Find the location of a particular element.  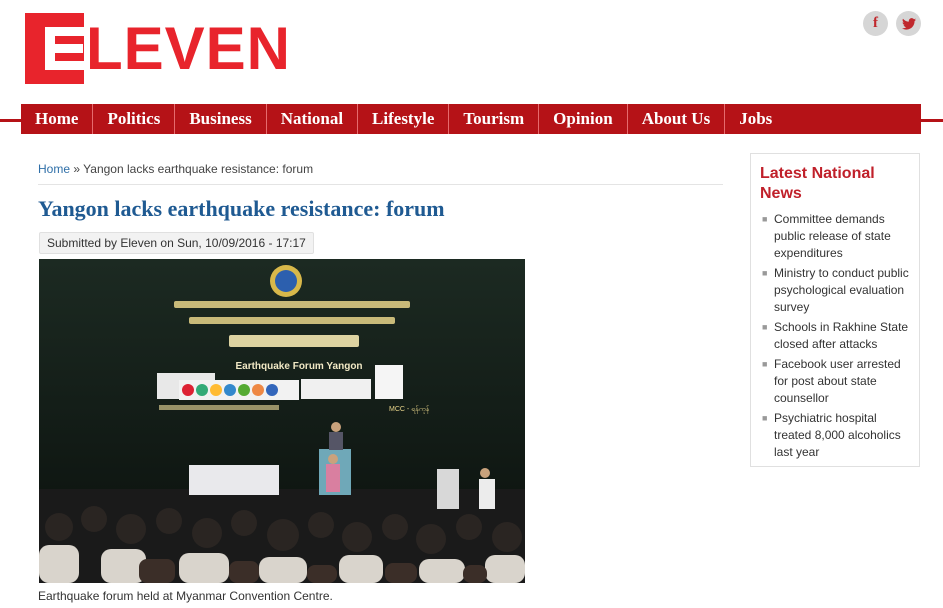

nav-national: National is located at coordinates (313, 119).